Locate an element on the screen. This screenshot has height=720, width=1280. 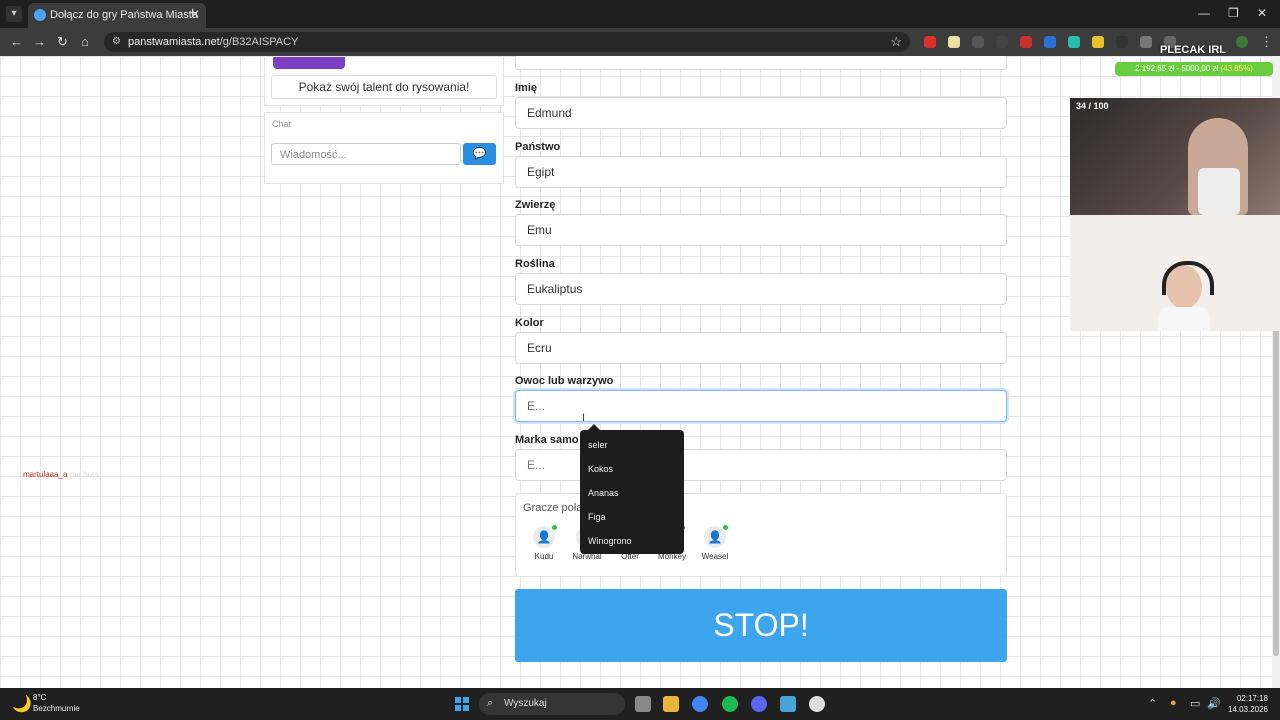
close-window-icon: ✕ is located at coordinates (1262, 13).